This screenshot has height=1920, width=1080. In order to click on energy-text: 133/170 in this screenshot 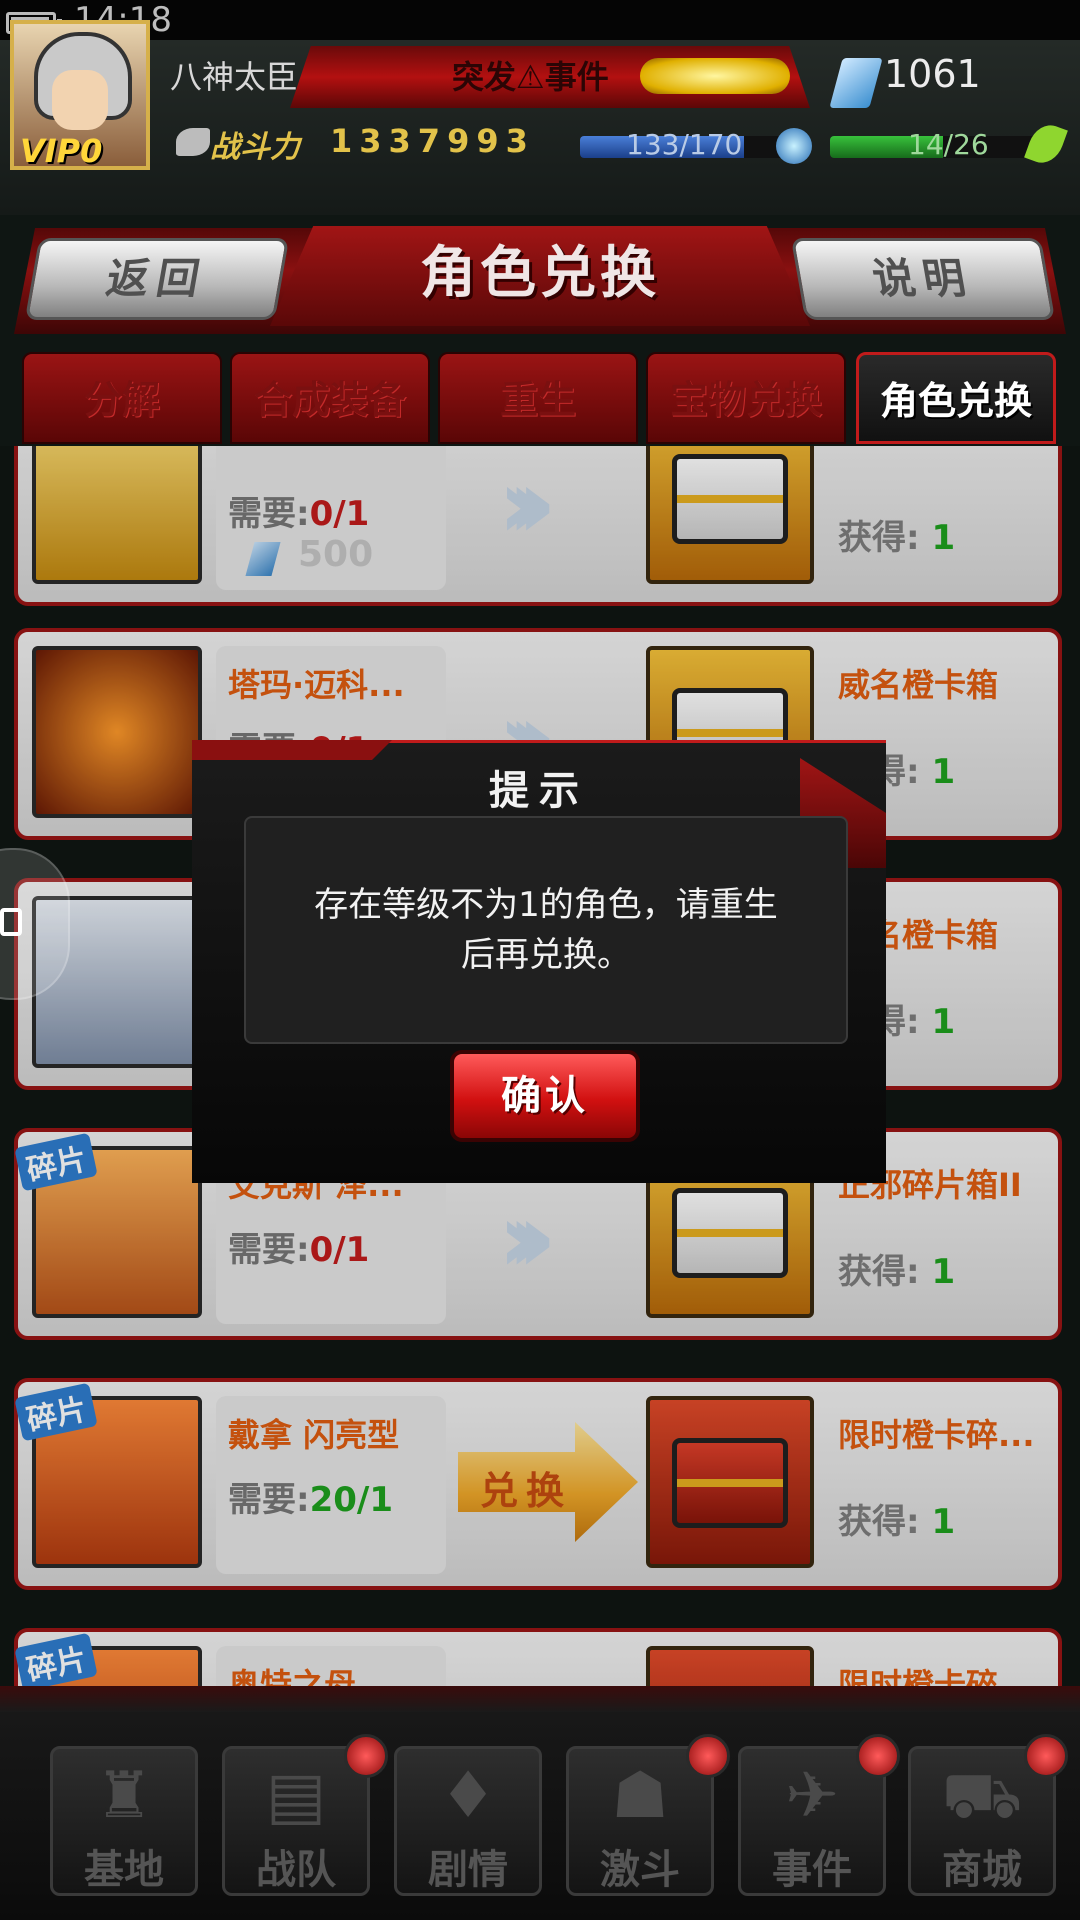, I will do `click(684, 144)`.